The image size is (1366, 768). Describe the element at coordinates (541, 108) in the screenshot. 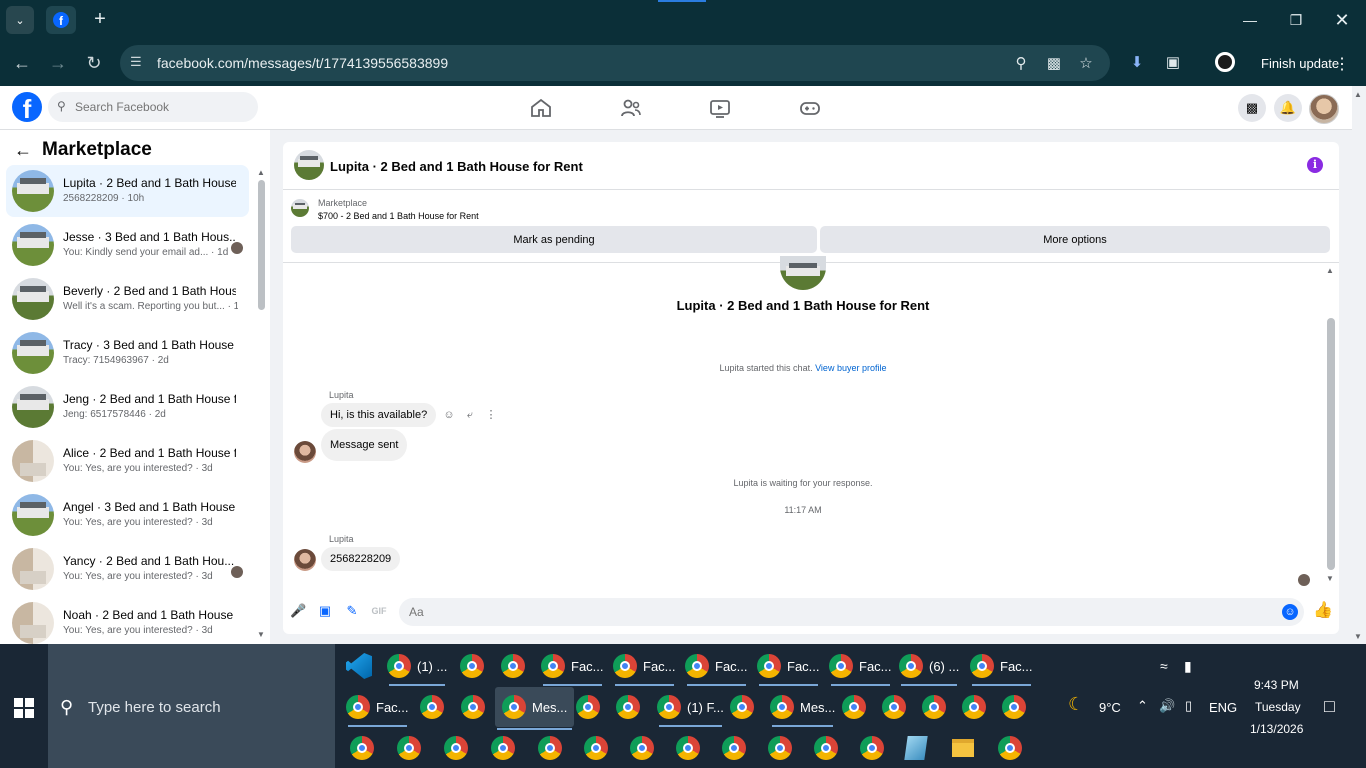

I see `home-icon` at that location.